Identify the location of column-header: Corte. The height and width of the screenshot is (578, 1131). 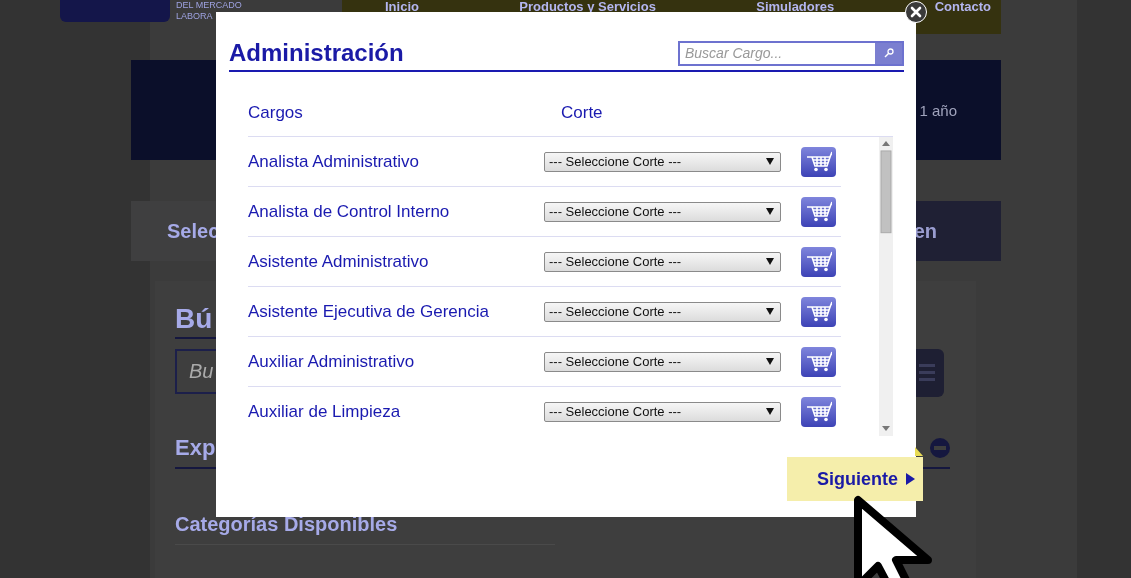
(582, 113).